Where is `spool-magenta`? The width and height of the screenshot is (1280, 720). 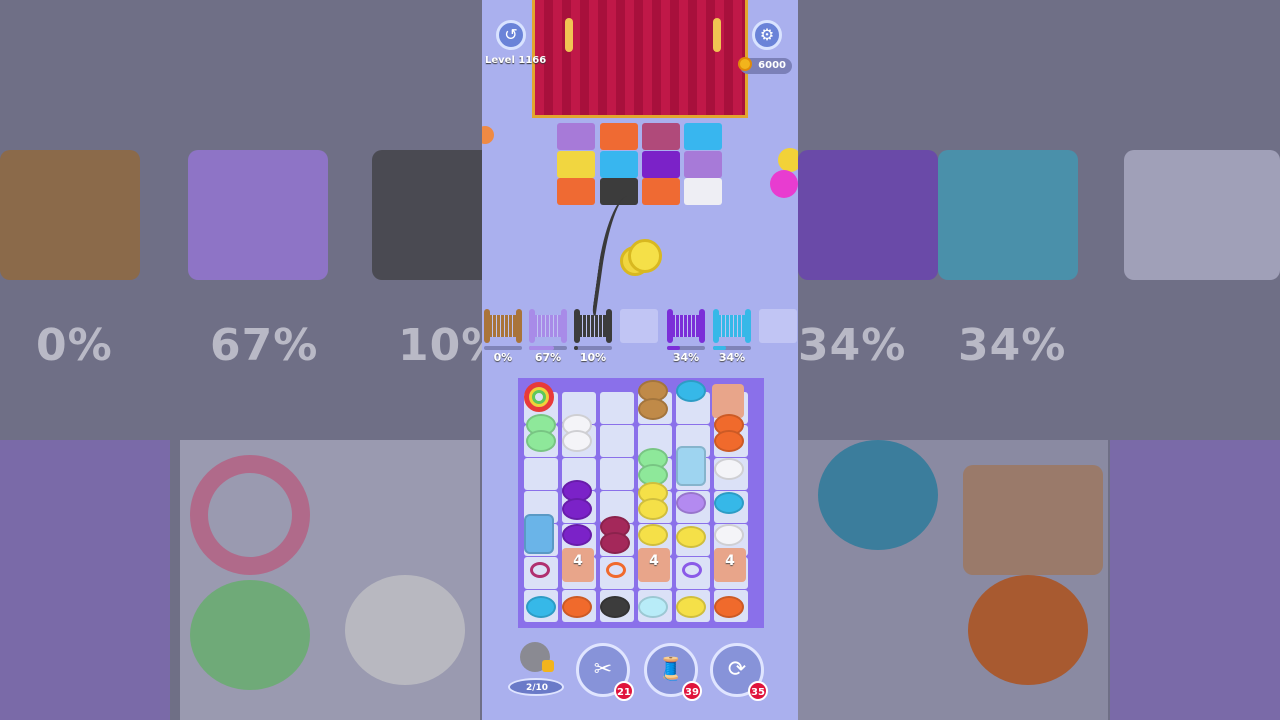
spool-magenta is located at coordinates (615, 543).